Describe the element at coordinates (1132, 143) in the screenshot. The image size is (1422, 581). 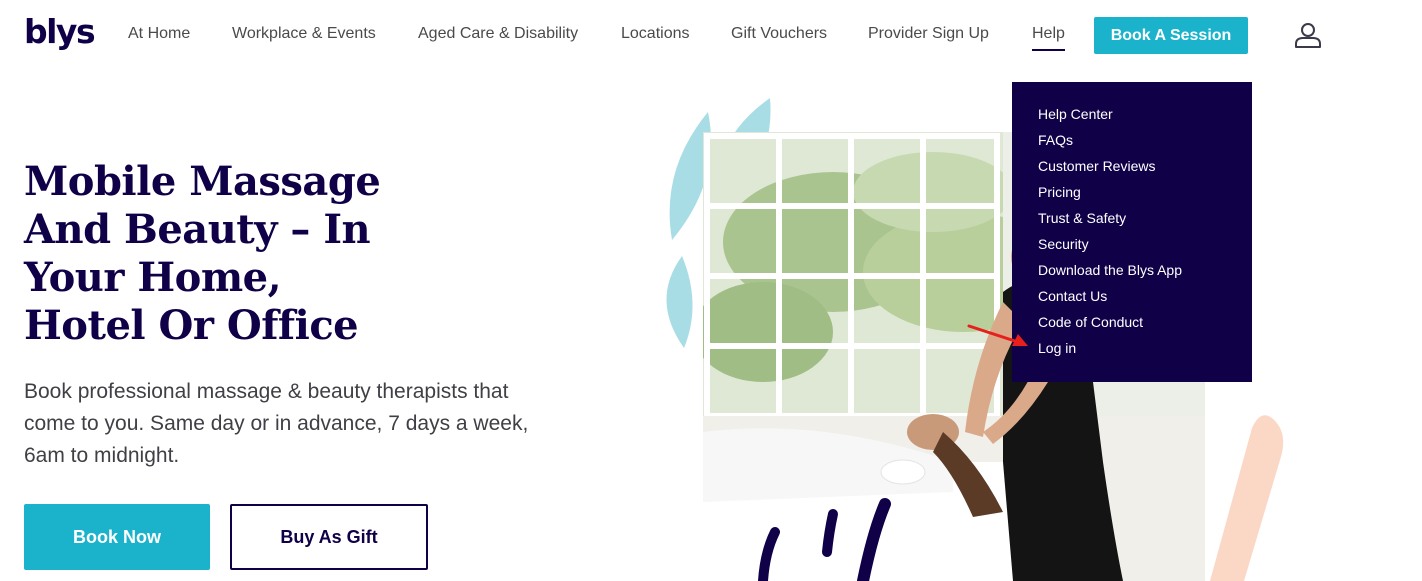
I see `menu-item-faqs: FAQs` at that location.